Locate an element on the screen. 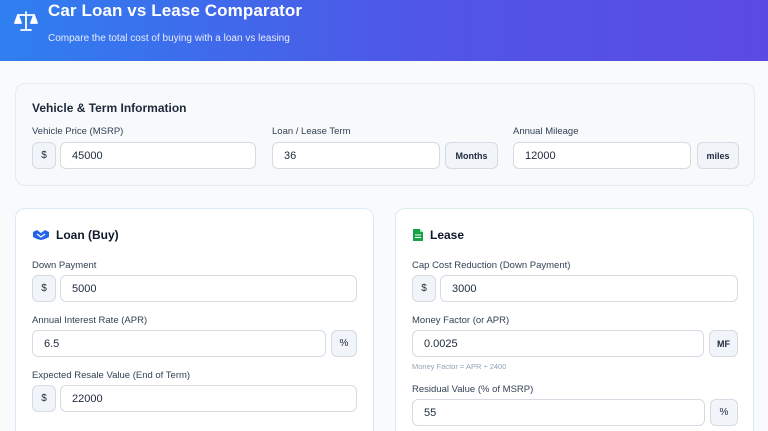 This screenshot has height=431, width=768. lease-title: Lease is located at coordinates (438, 235).